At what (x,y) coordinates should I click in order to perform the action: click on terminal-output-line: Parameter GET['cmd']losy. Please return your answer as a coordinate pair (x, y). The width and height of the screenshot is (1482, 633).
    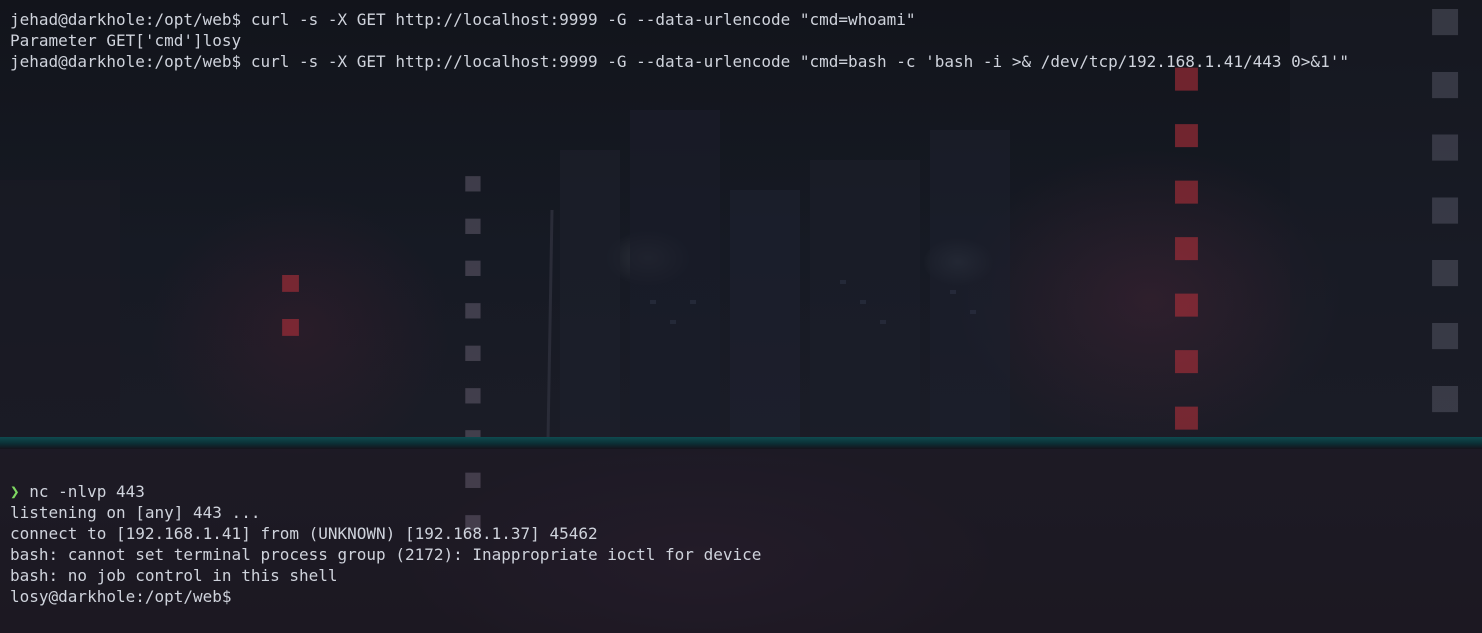
    Looking at the image, I should click on (126, 40).